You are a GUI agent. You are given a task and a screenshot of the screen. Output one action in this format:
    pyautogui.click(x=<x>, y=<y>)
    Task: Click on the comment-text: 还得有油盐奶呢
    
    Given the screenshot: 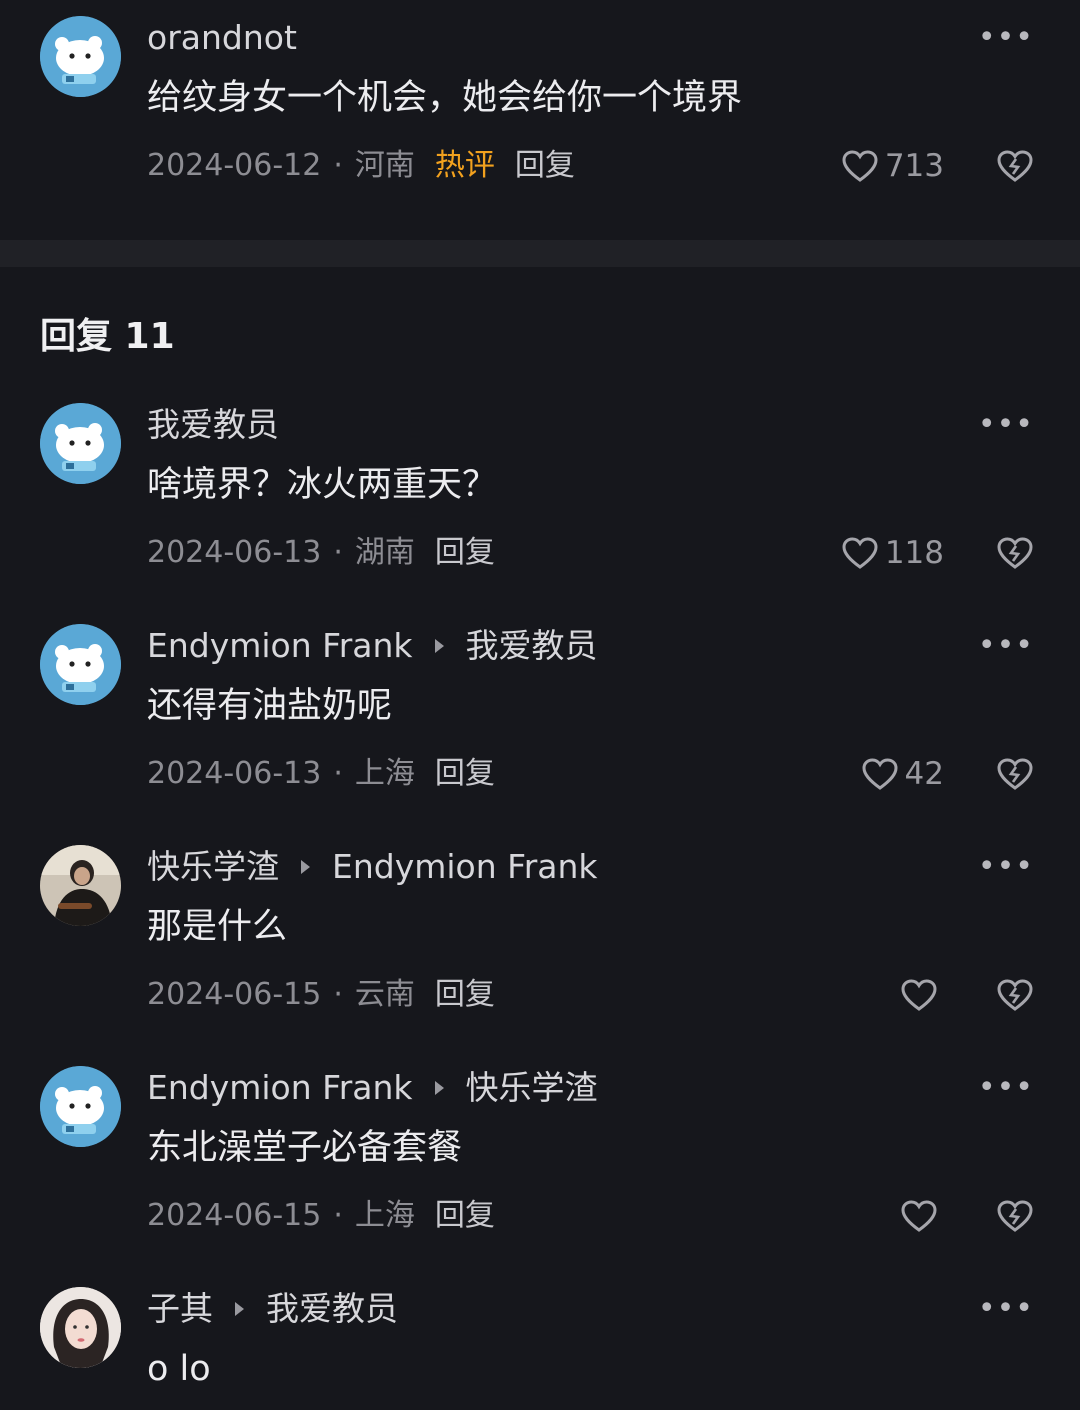 What is the action you would take?
    pyautogui.click(x=270, y=706)
    